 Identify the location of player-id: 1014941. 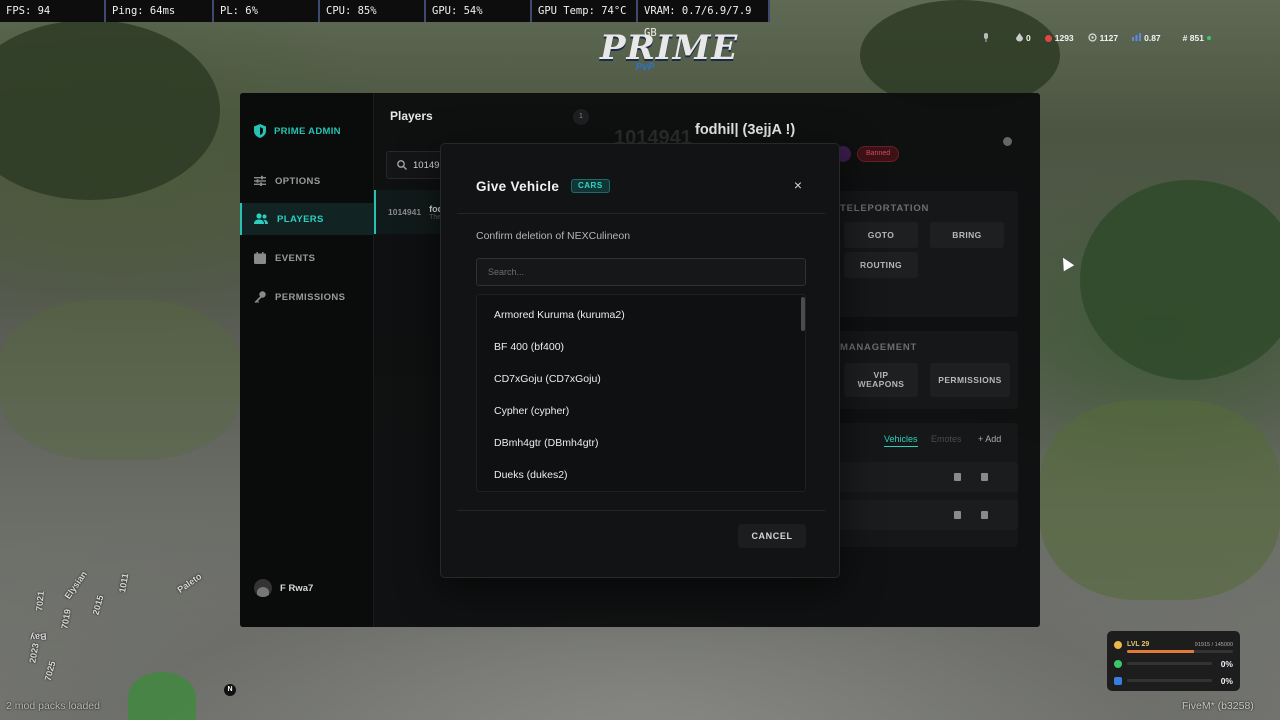
(405, 212).